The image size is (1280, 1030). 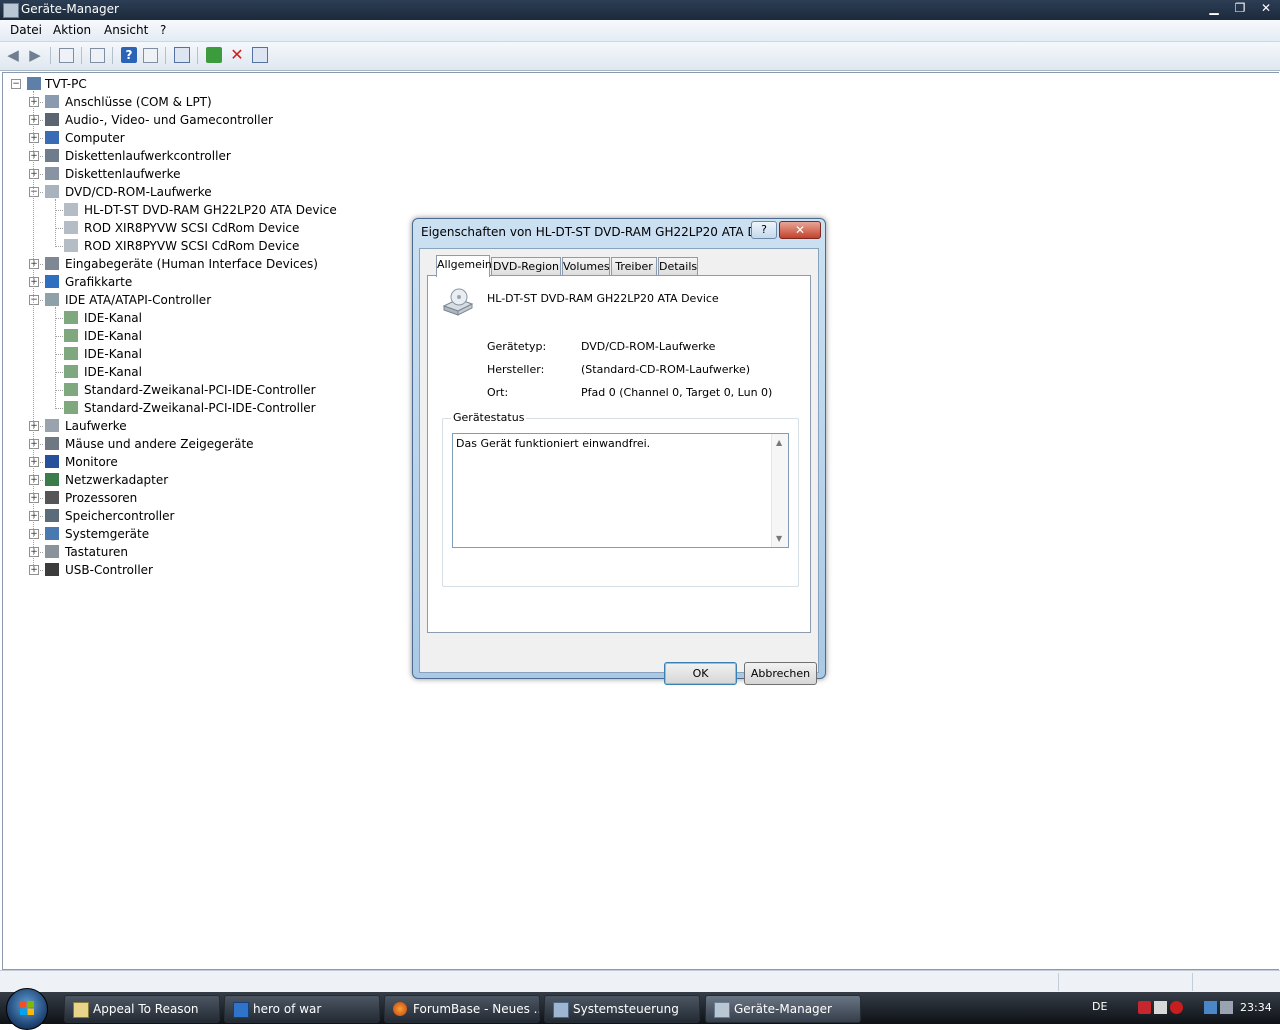 I want to click on tree-category-label: Eingabegeräte (Human Interface Devices), so click(x=191, y=264).